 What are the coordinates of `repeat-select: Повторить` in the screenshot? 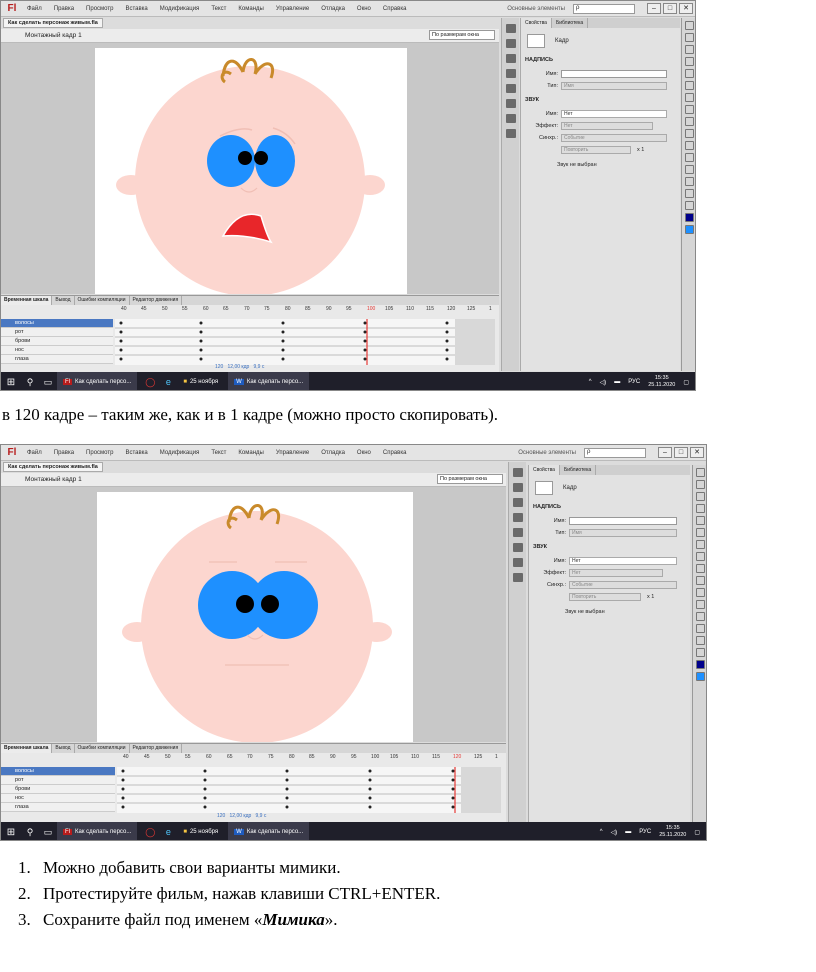 It's located at (596, 150).